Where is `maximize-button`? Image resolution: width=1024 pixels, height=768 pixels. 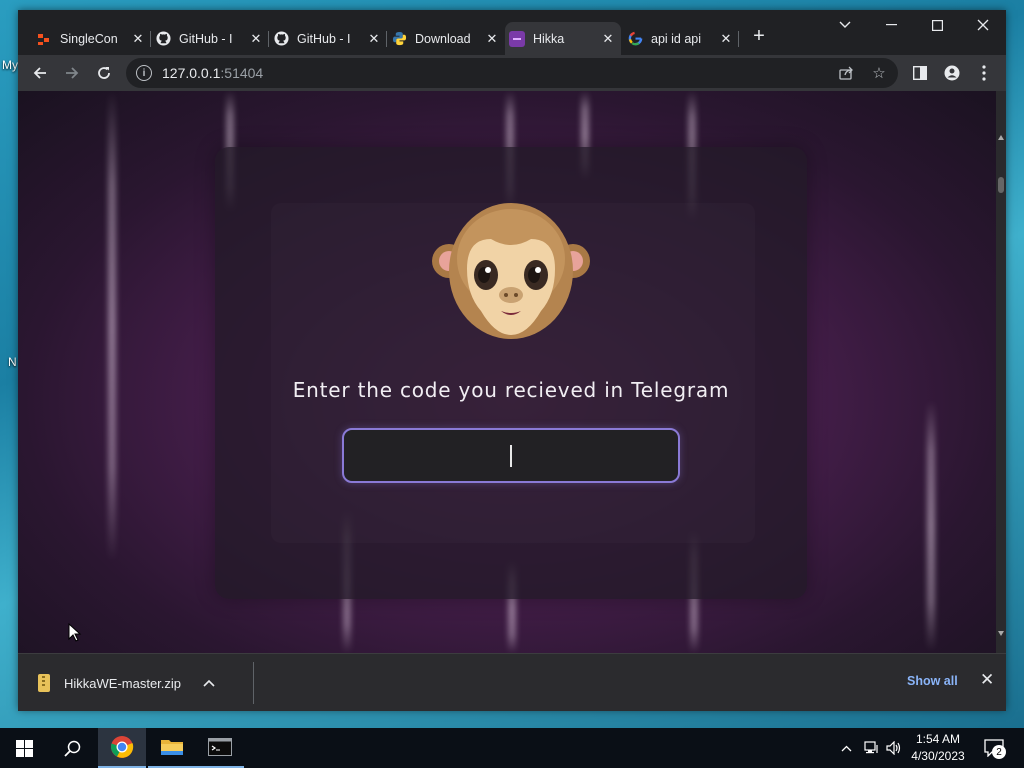 maximize-button is located at coordinates (937, 25).